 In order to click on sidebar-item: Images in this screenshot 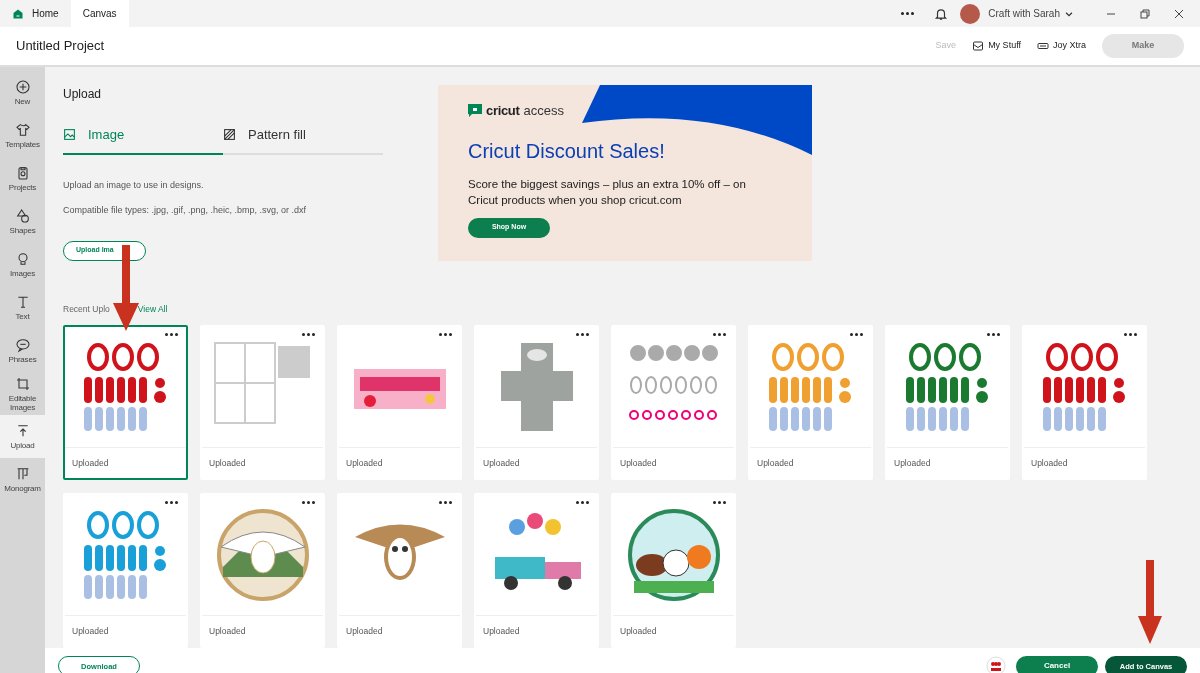, I will do `click(22, 264)`.